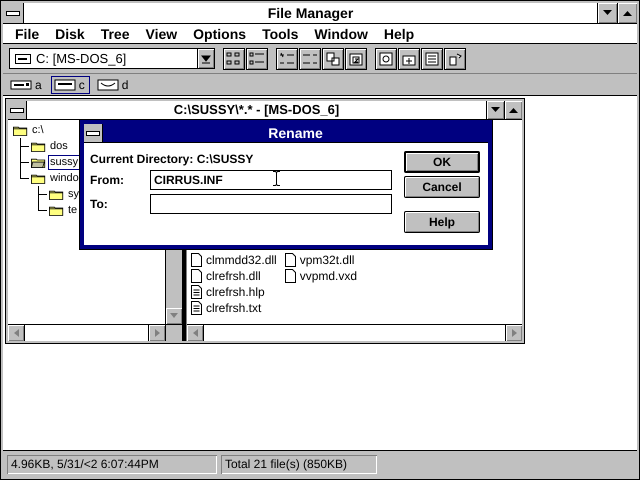 This screenshot has height=480, width=640. What do you see at coordinates (107, 180) in the screenshot?
I see `field-label: From:` at bounding box center [107, 180].